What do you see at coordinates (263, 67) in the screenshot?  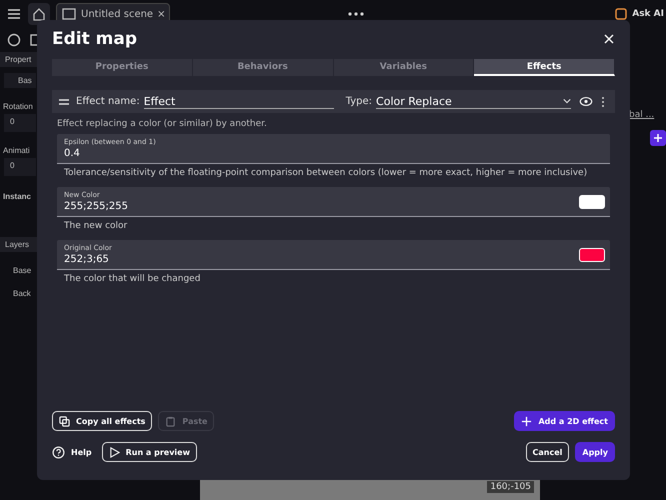 I see `tab: Behaviors` at bounding box center [263, 67].